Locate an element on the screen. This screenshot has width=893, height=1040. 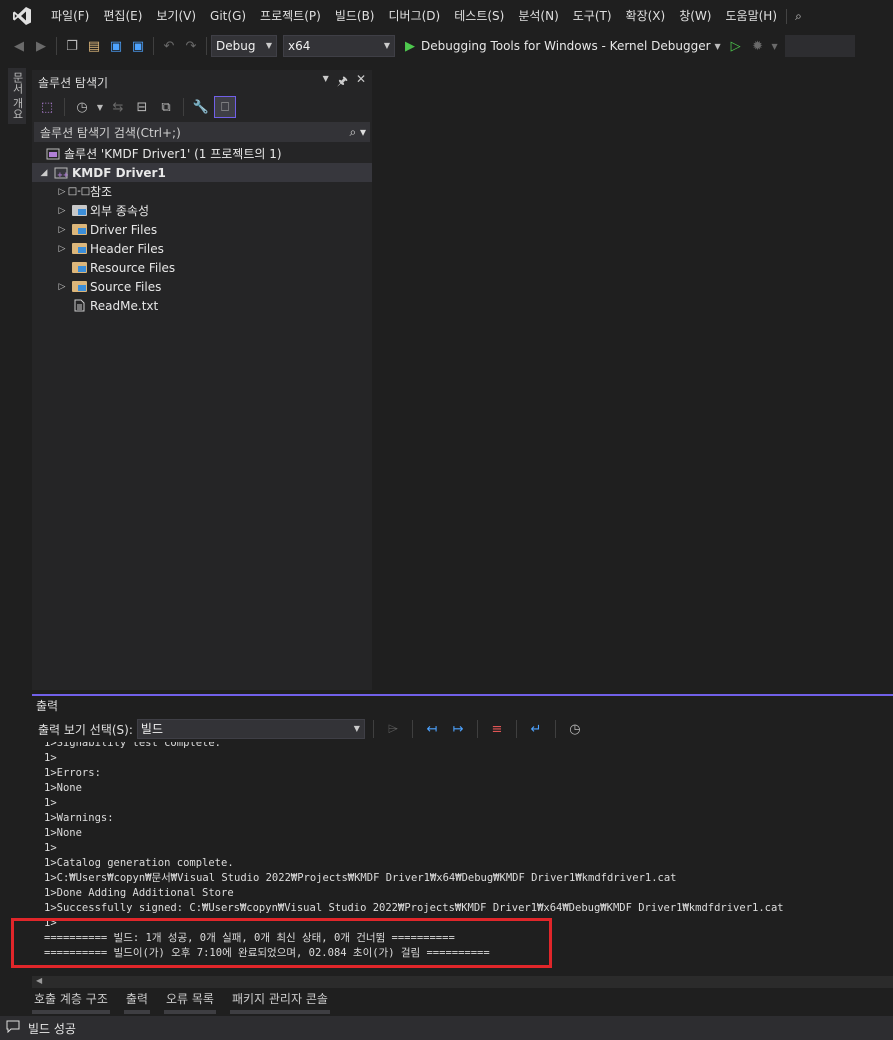
panel-dropdown-icon: ▼ is located at coordinates (326, 82).